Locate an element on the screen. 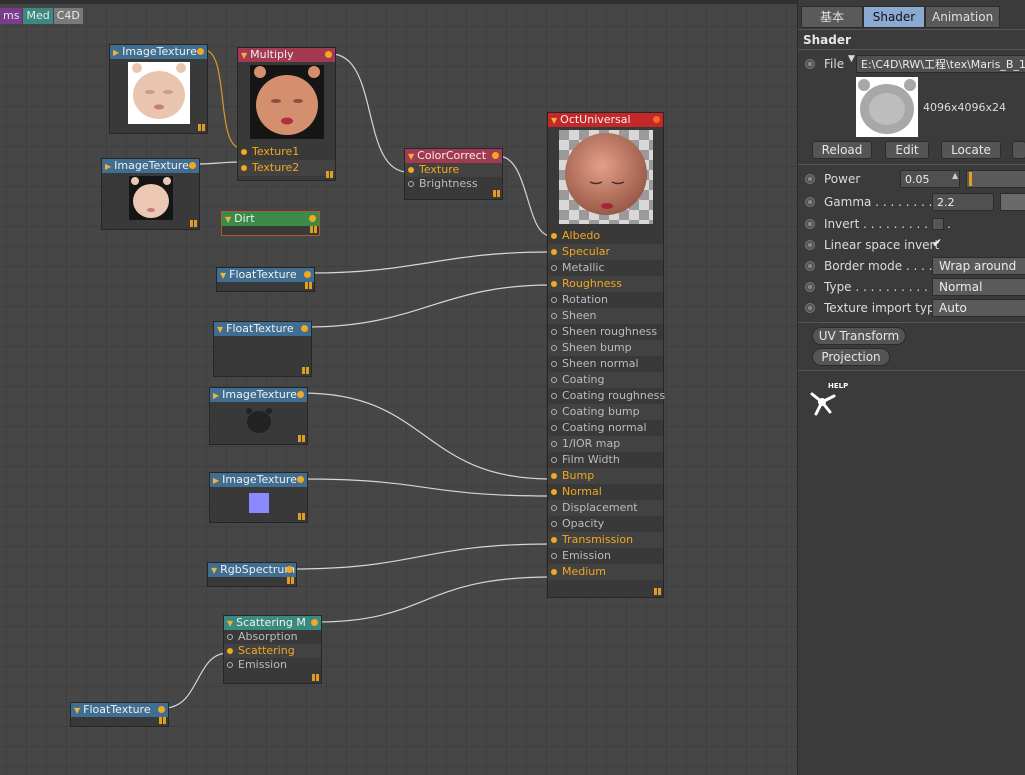  pin-specular: Specular is located at coordinates (605, 252).